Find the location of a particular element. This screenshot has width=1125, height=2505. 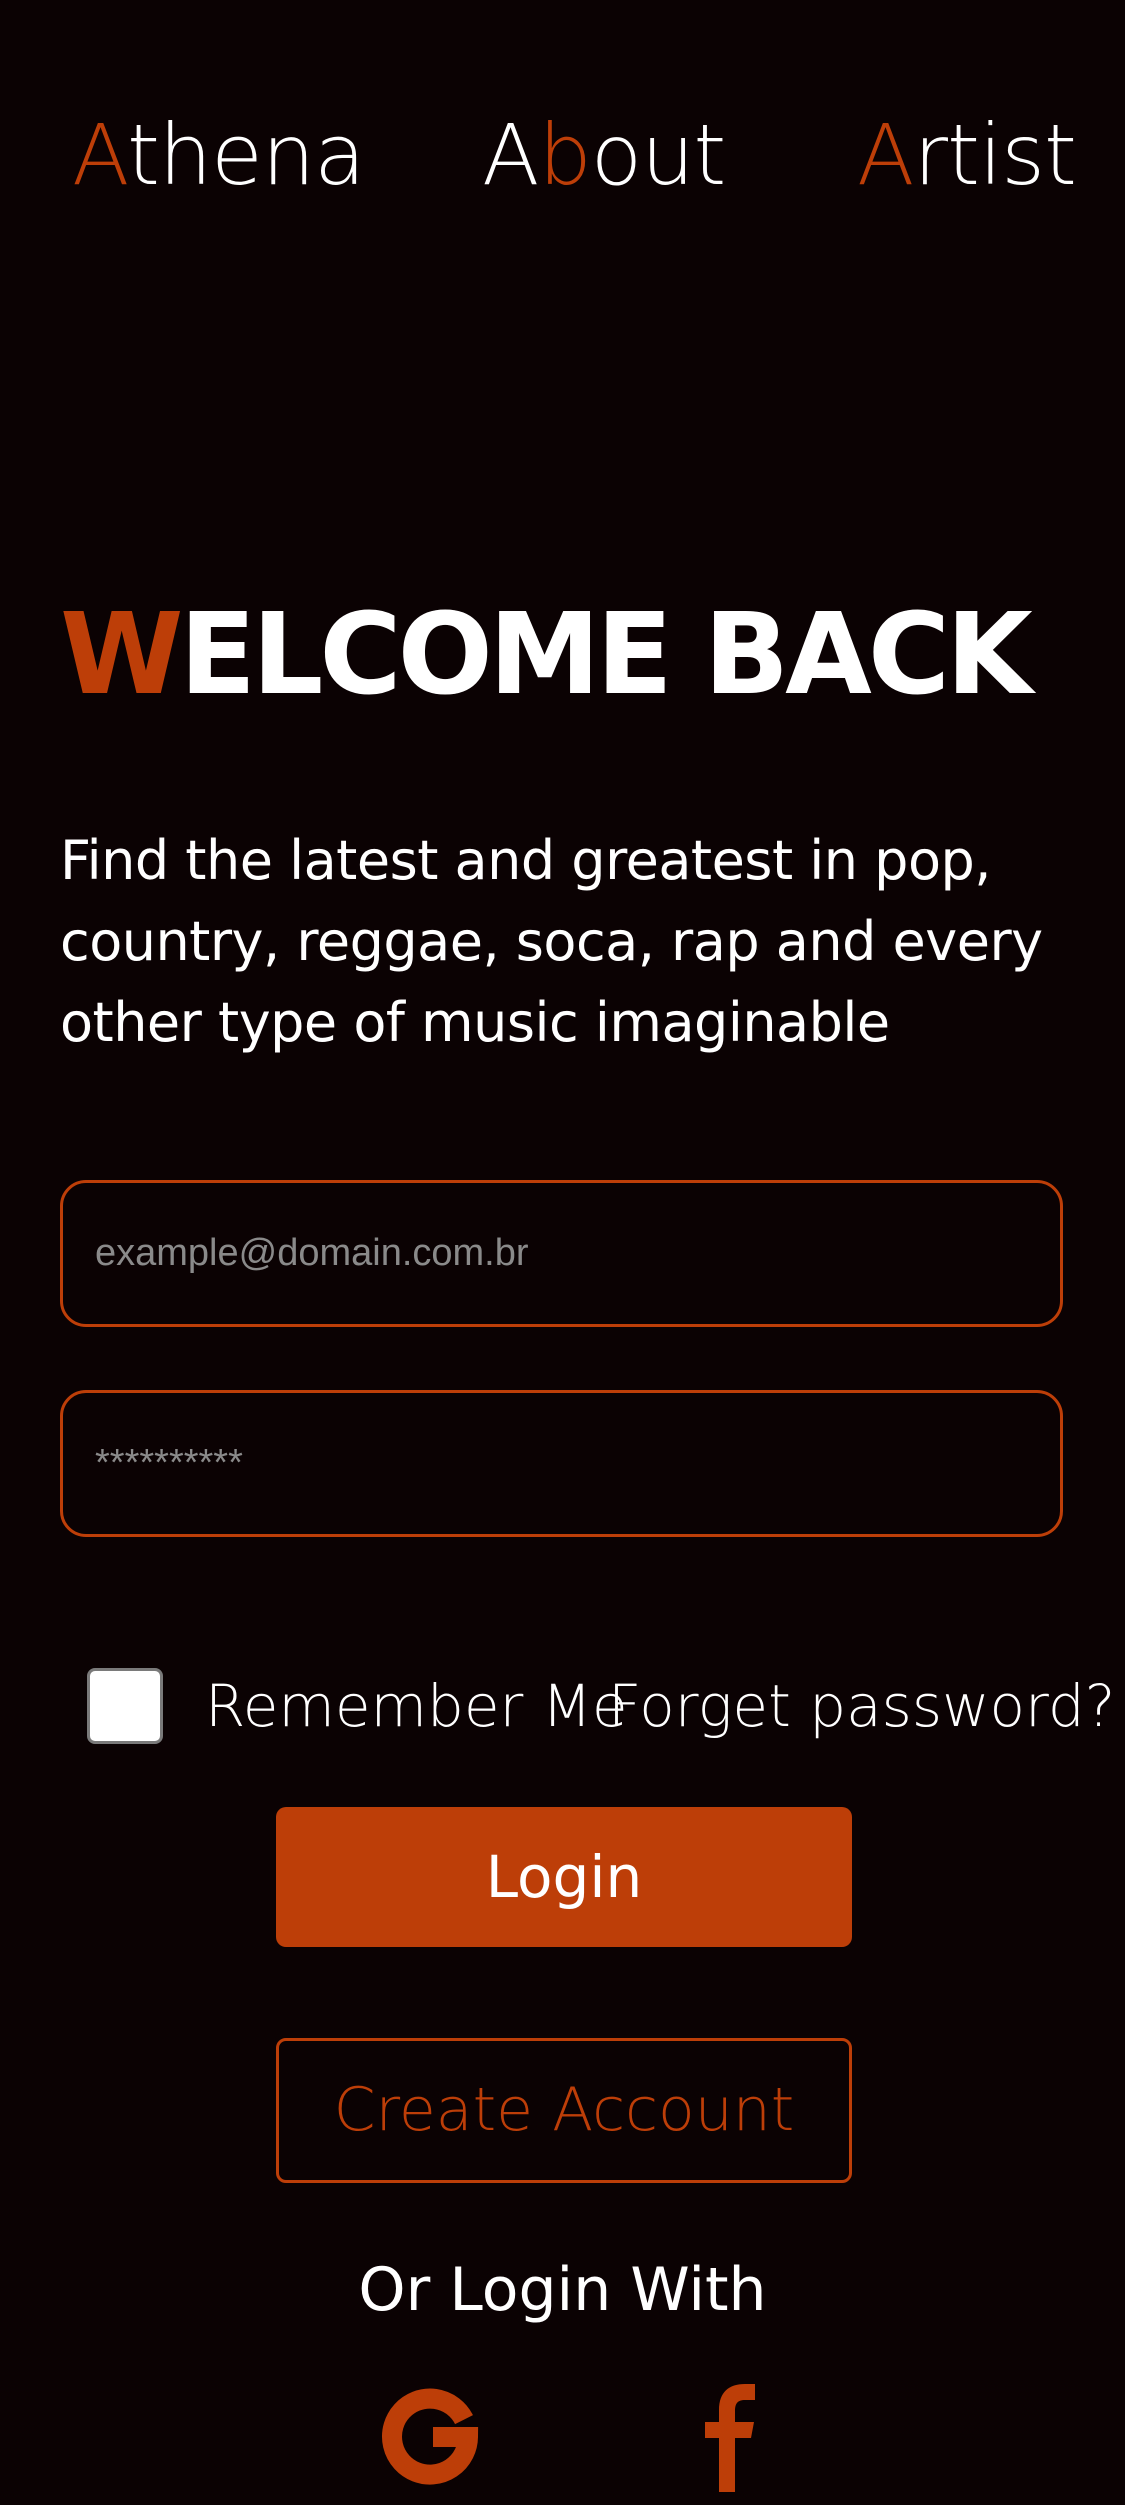

password-field is located at coordinates (561, 1463).